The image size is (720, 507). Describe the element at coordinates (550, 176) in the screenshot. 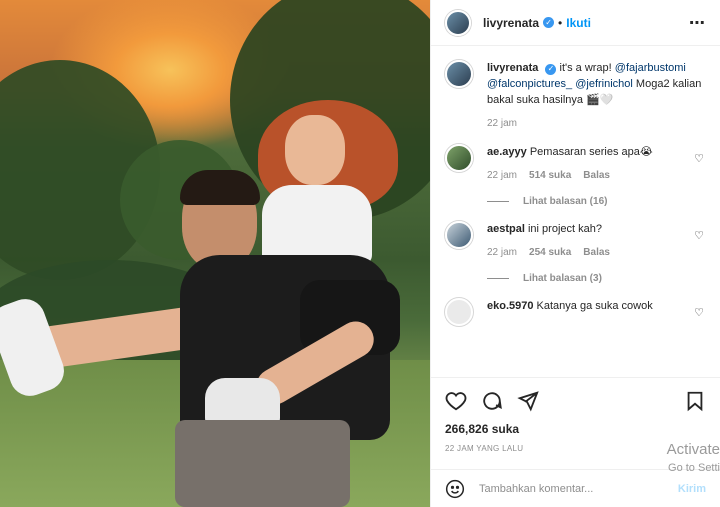

I see `comment-likes: 514 suka` at that location.